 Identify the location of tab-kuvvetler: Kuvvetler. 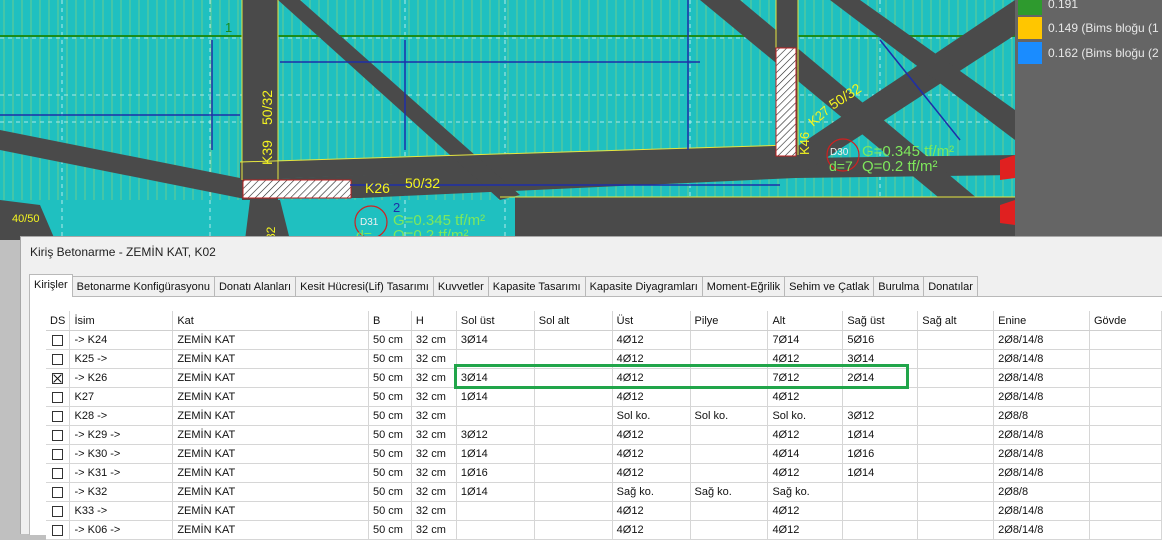
(460, 286).